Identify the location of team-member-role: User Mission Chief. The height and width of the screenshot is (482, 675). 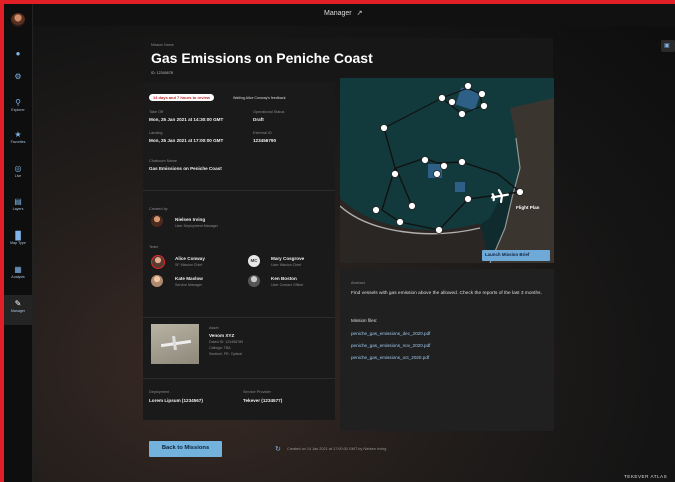
(286, 265).